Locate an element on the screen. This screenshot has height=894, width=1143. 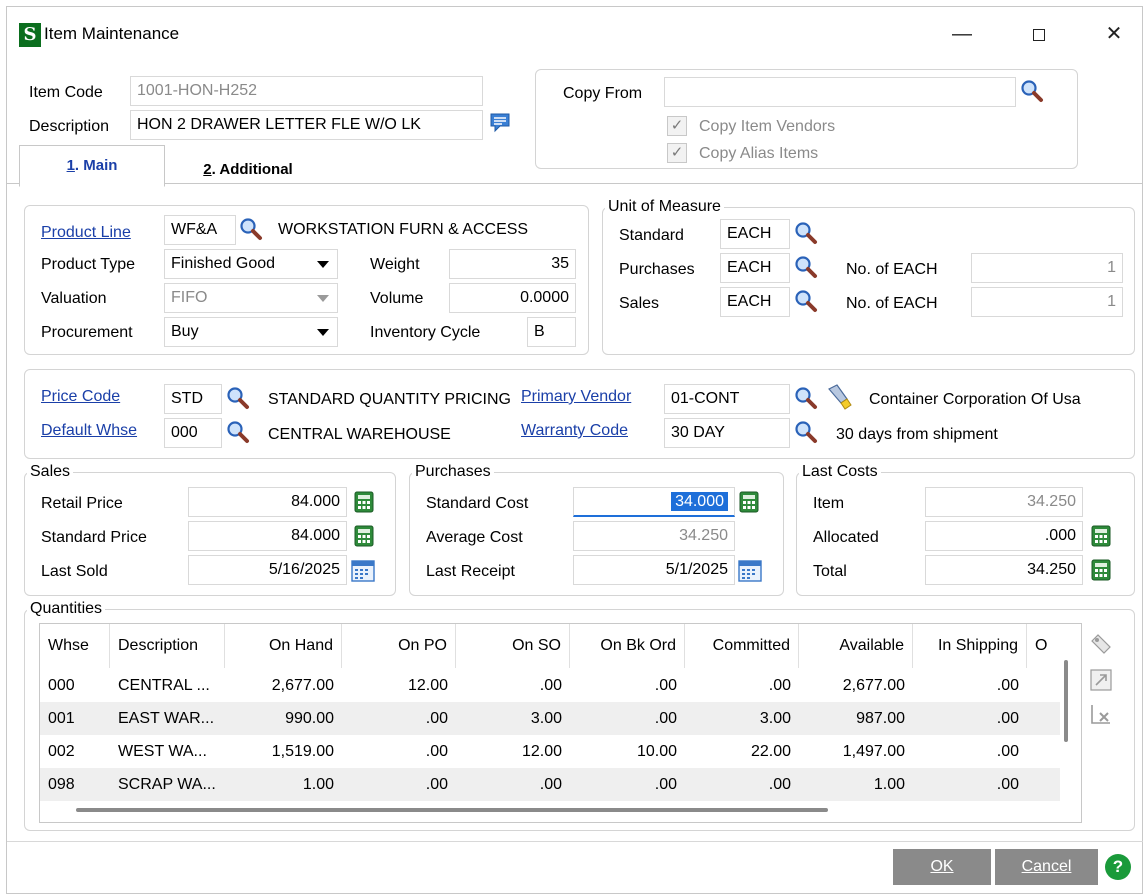
flashlight-icon is located at coordinates (840, 398).